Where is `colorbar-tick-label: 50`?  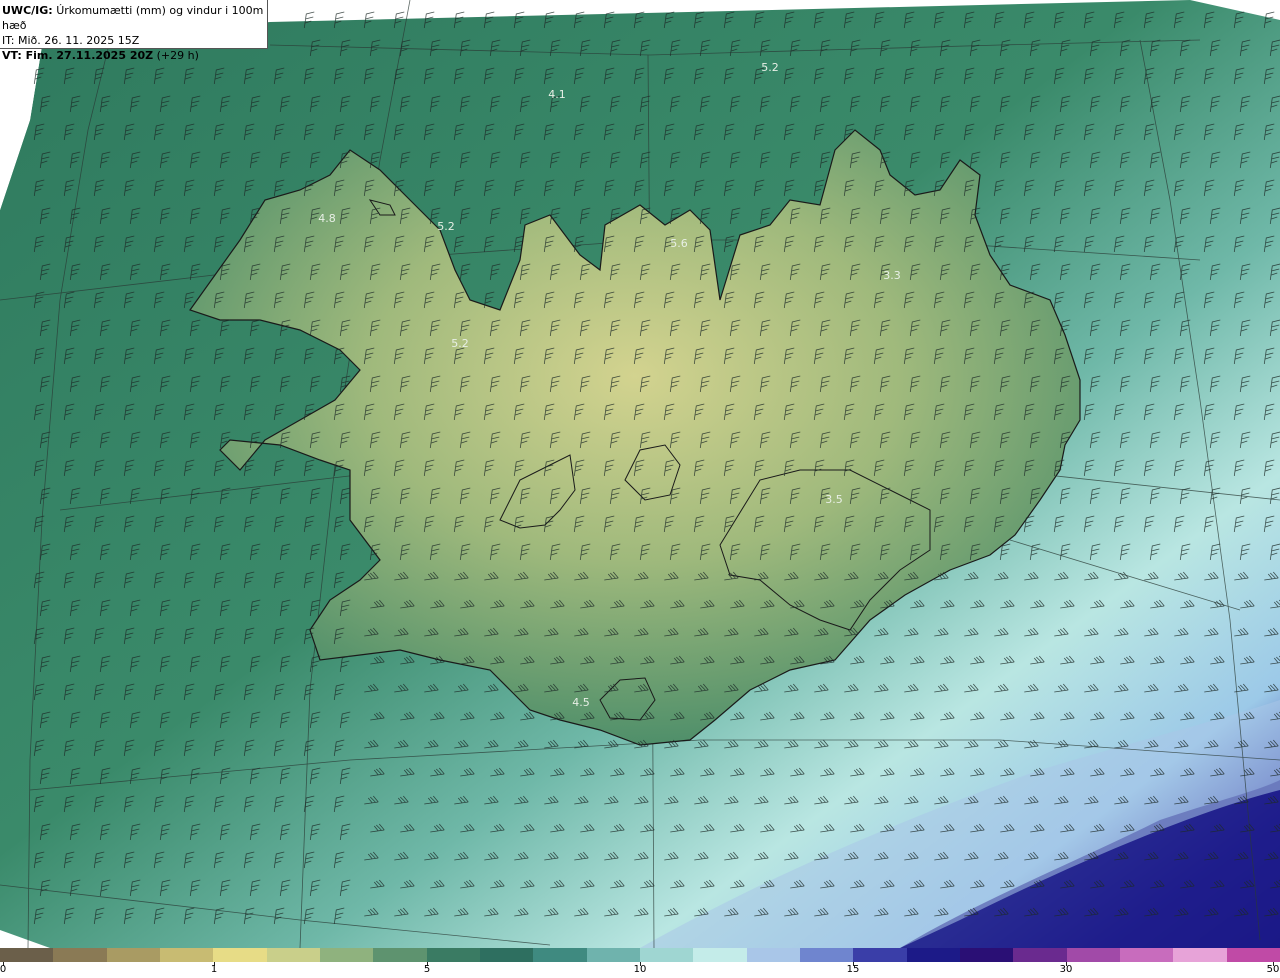 colorbar-tick-label: 50 is located at coordinates (1273, 969).